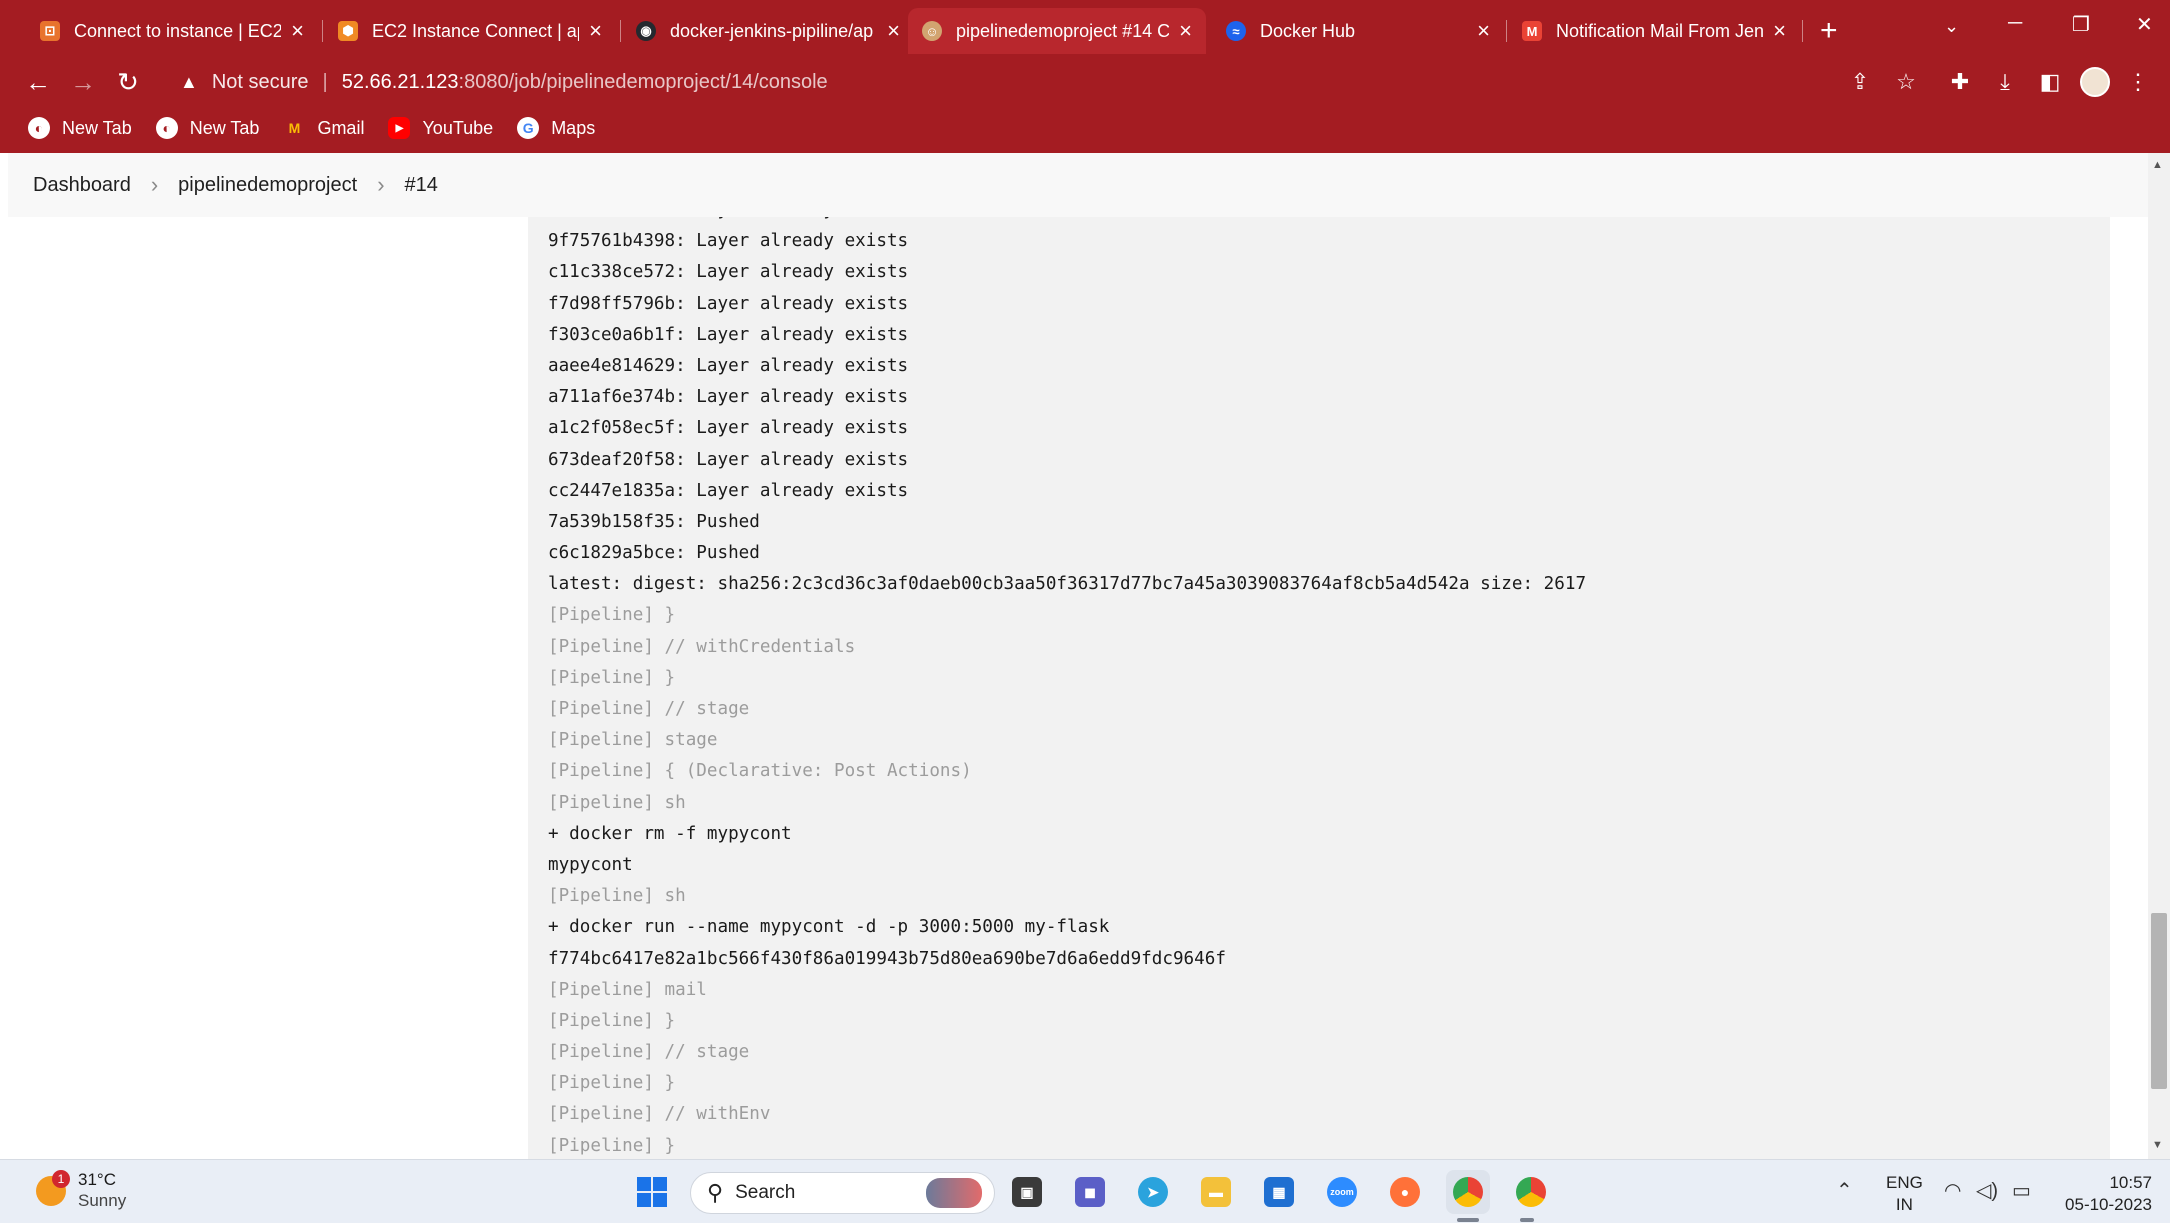 The height and width of the screenshot is (1223, 2170). Describe the element at coordinates (80, 128) in the screenshot. I see `bookmark-new-tab-1: ◐ New Tab` at that location.